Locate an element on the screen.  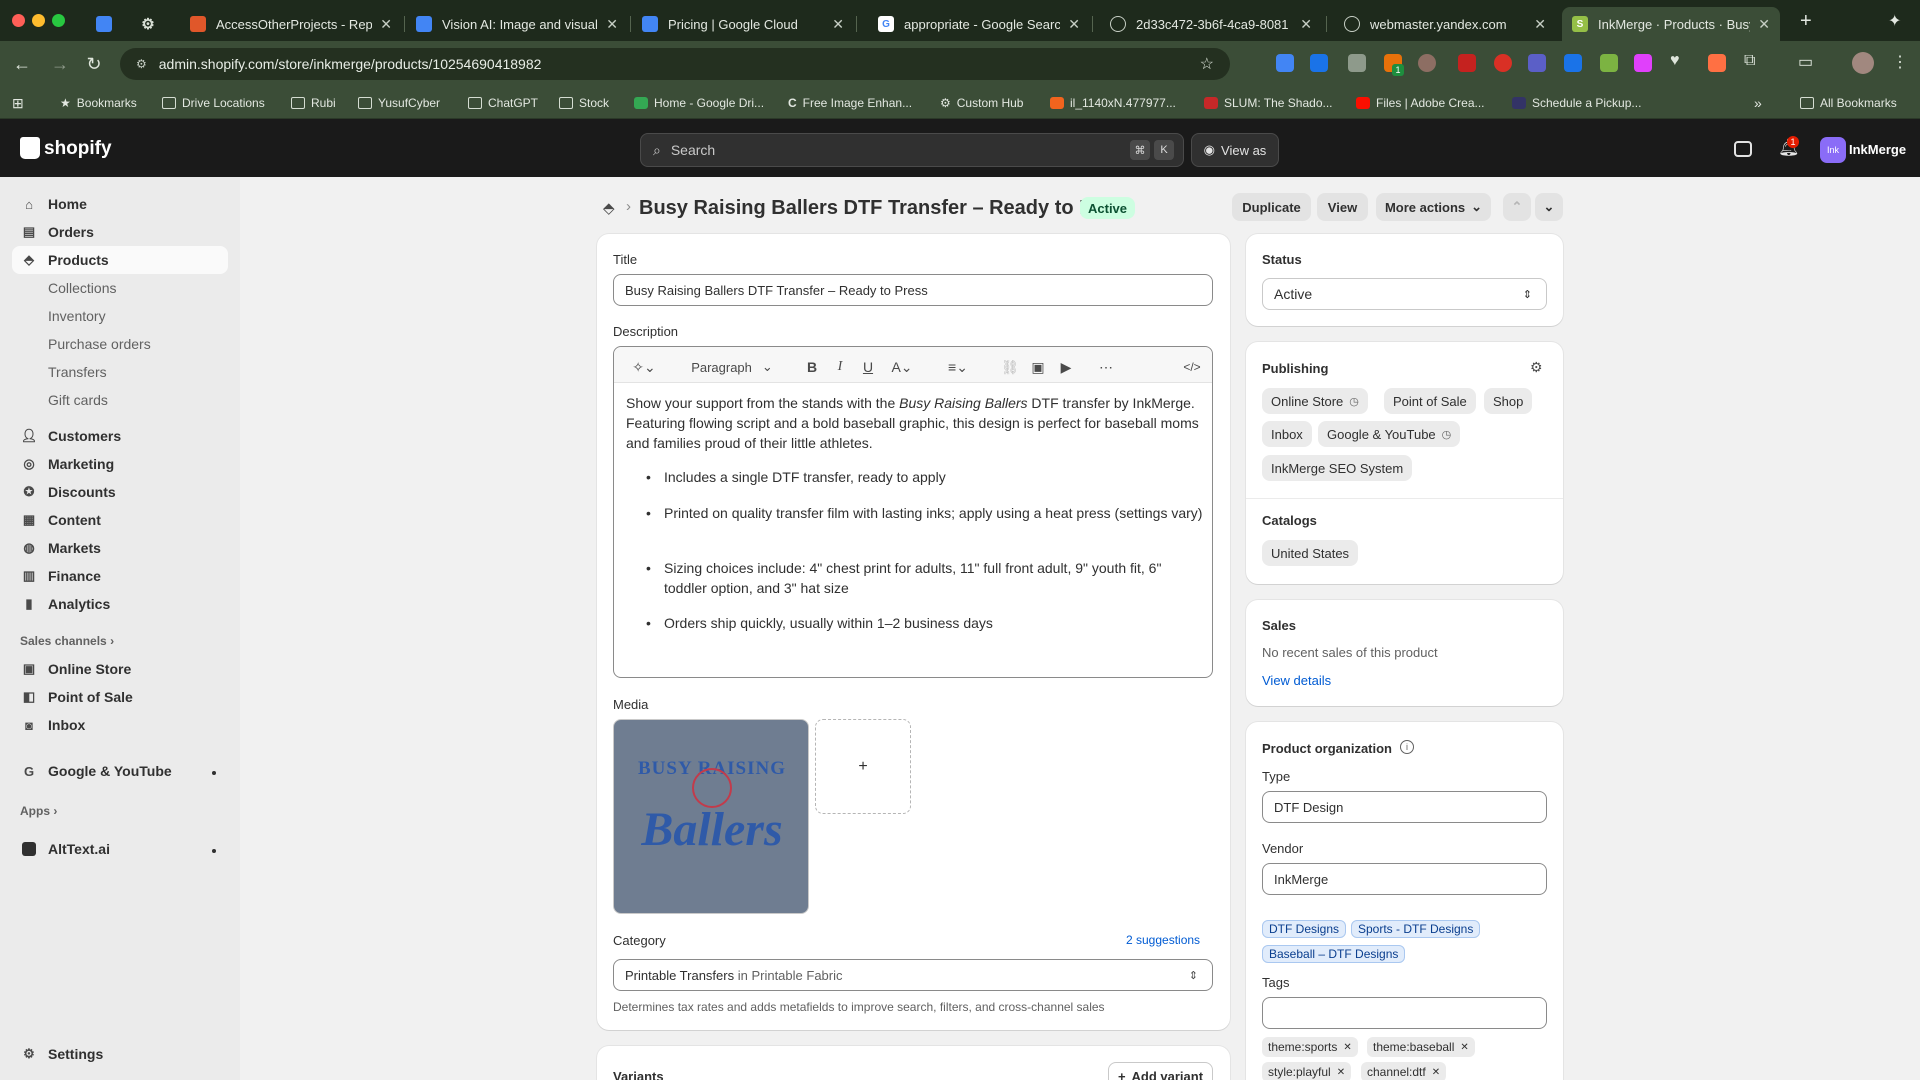
bookmark-folder: YusufCyber is located at coordinates (399, 103).